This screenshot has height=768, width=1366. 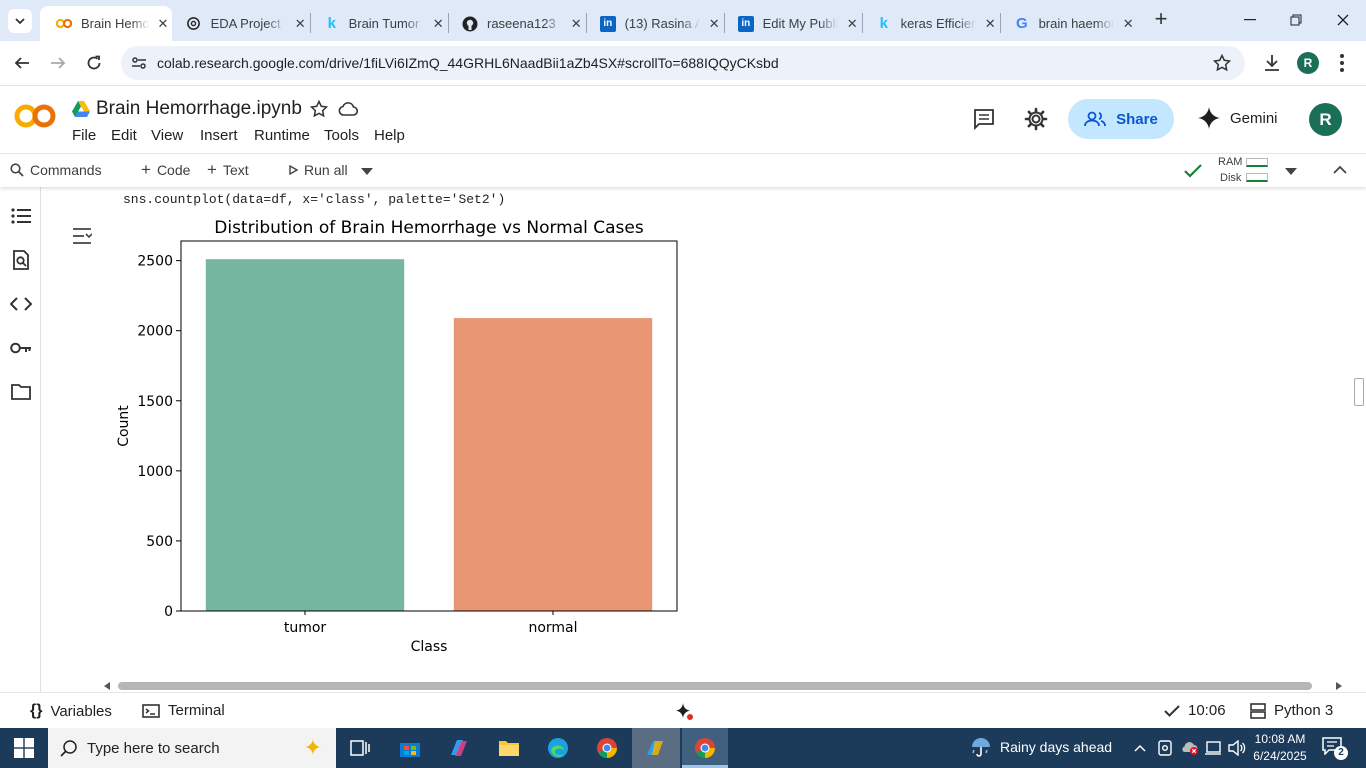 I want to click on commands-button: Commands, so click(x=56, y=170).